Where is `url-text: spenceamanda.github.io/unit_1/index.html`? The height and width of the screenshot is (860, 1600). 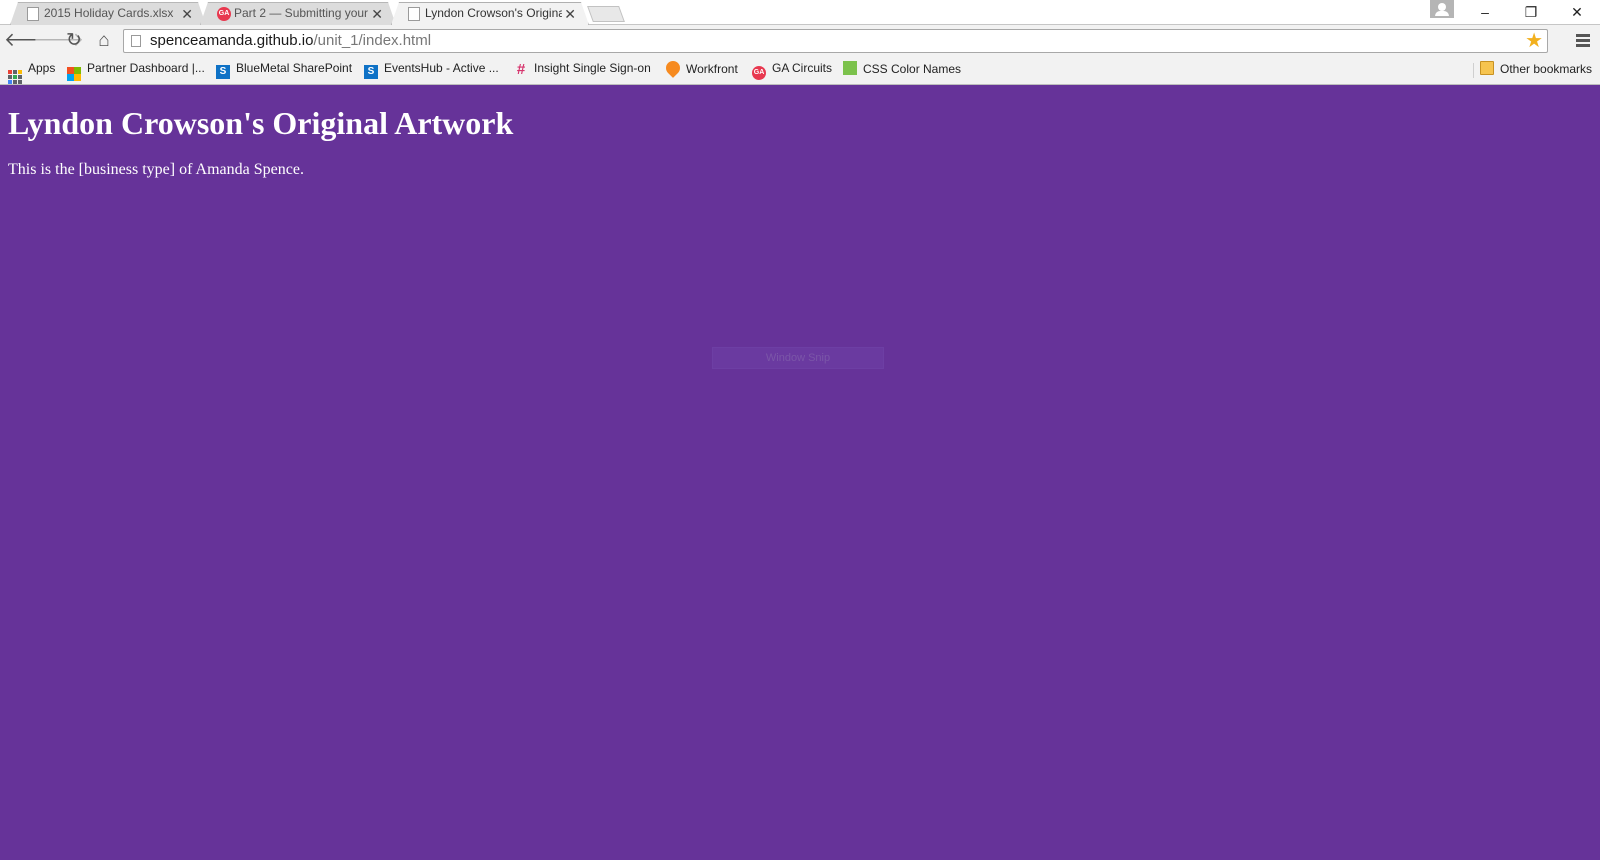 url-text: spenceamanda.github.io/unit_1/index.html is located at coordinates (290, 40).